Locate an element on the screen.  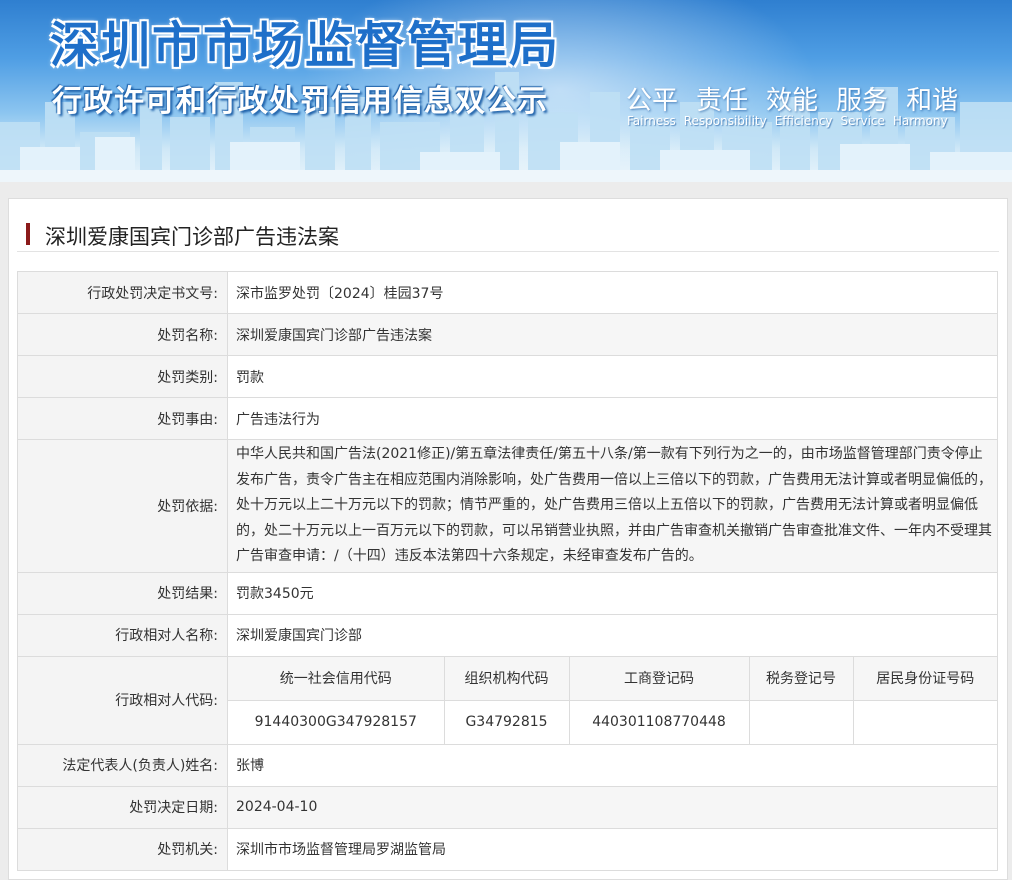
code-header-row: 统一社会信用代码 组织机构代码 工商登记码 税务登记号 居民身份证号码 is located at coordinates (612, 678).